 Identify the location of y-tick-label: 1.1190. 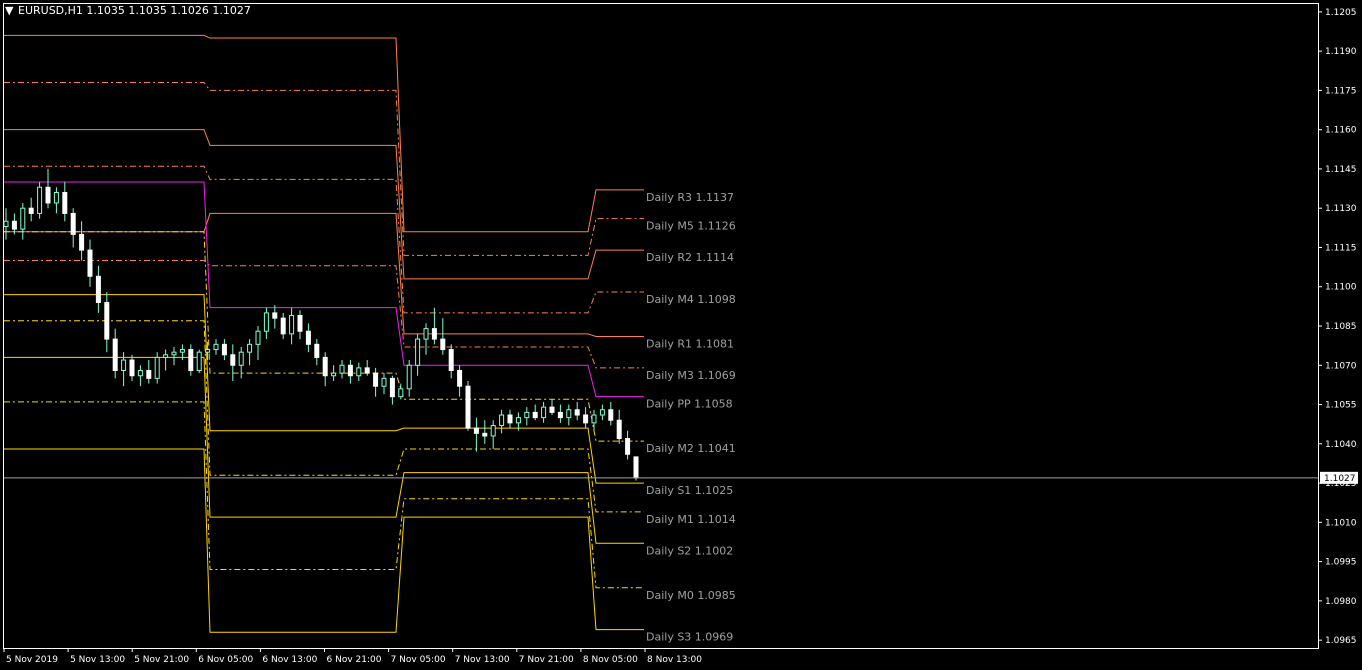
(1341, 52).